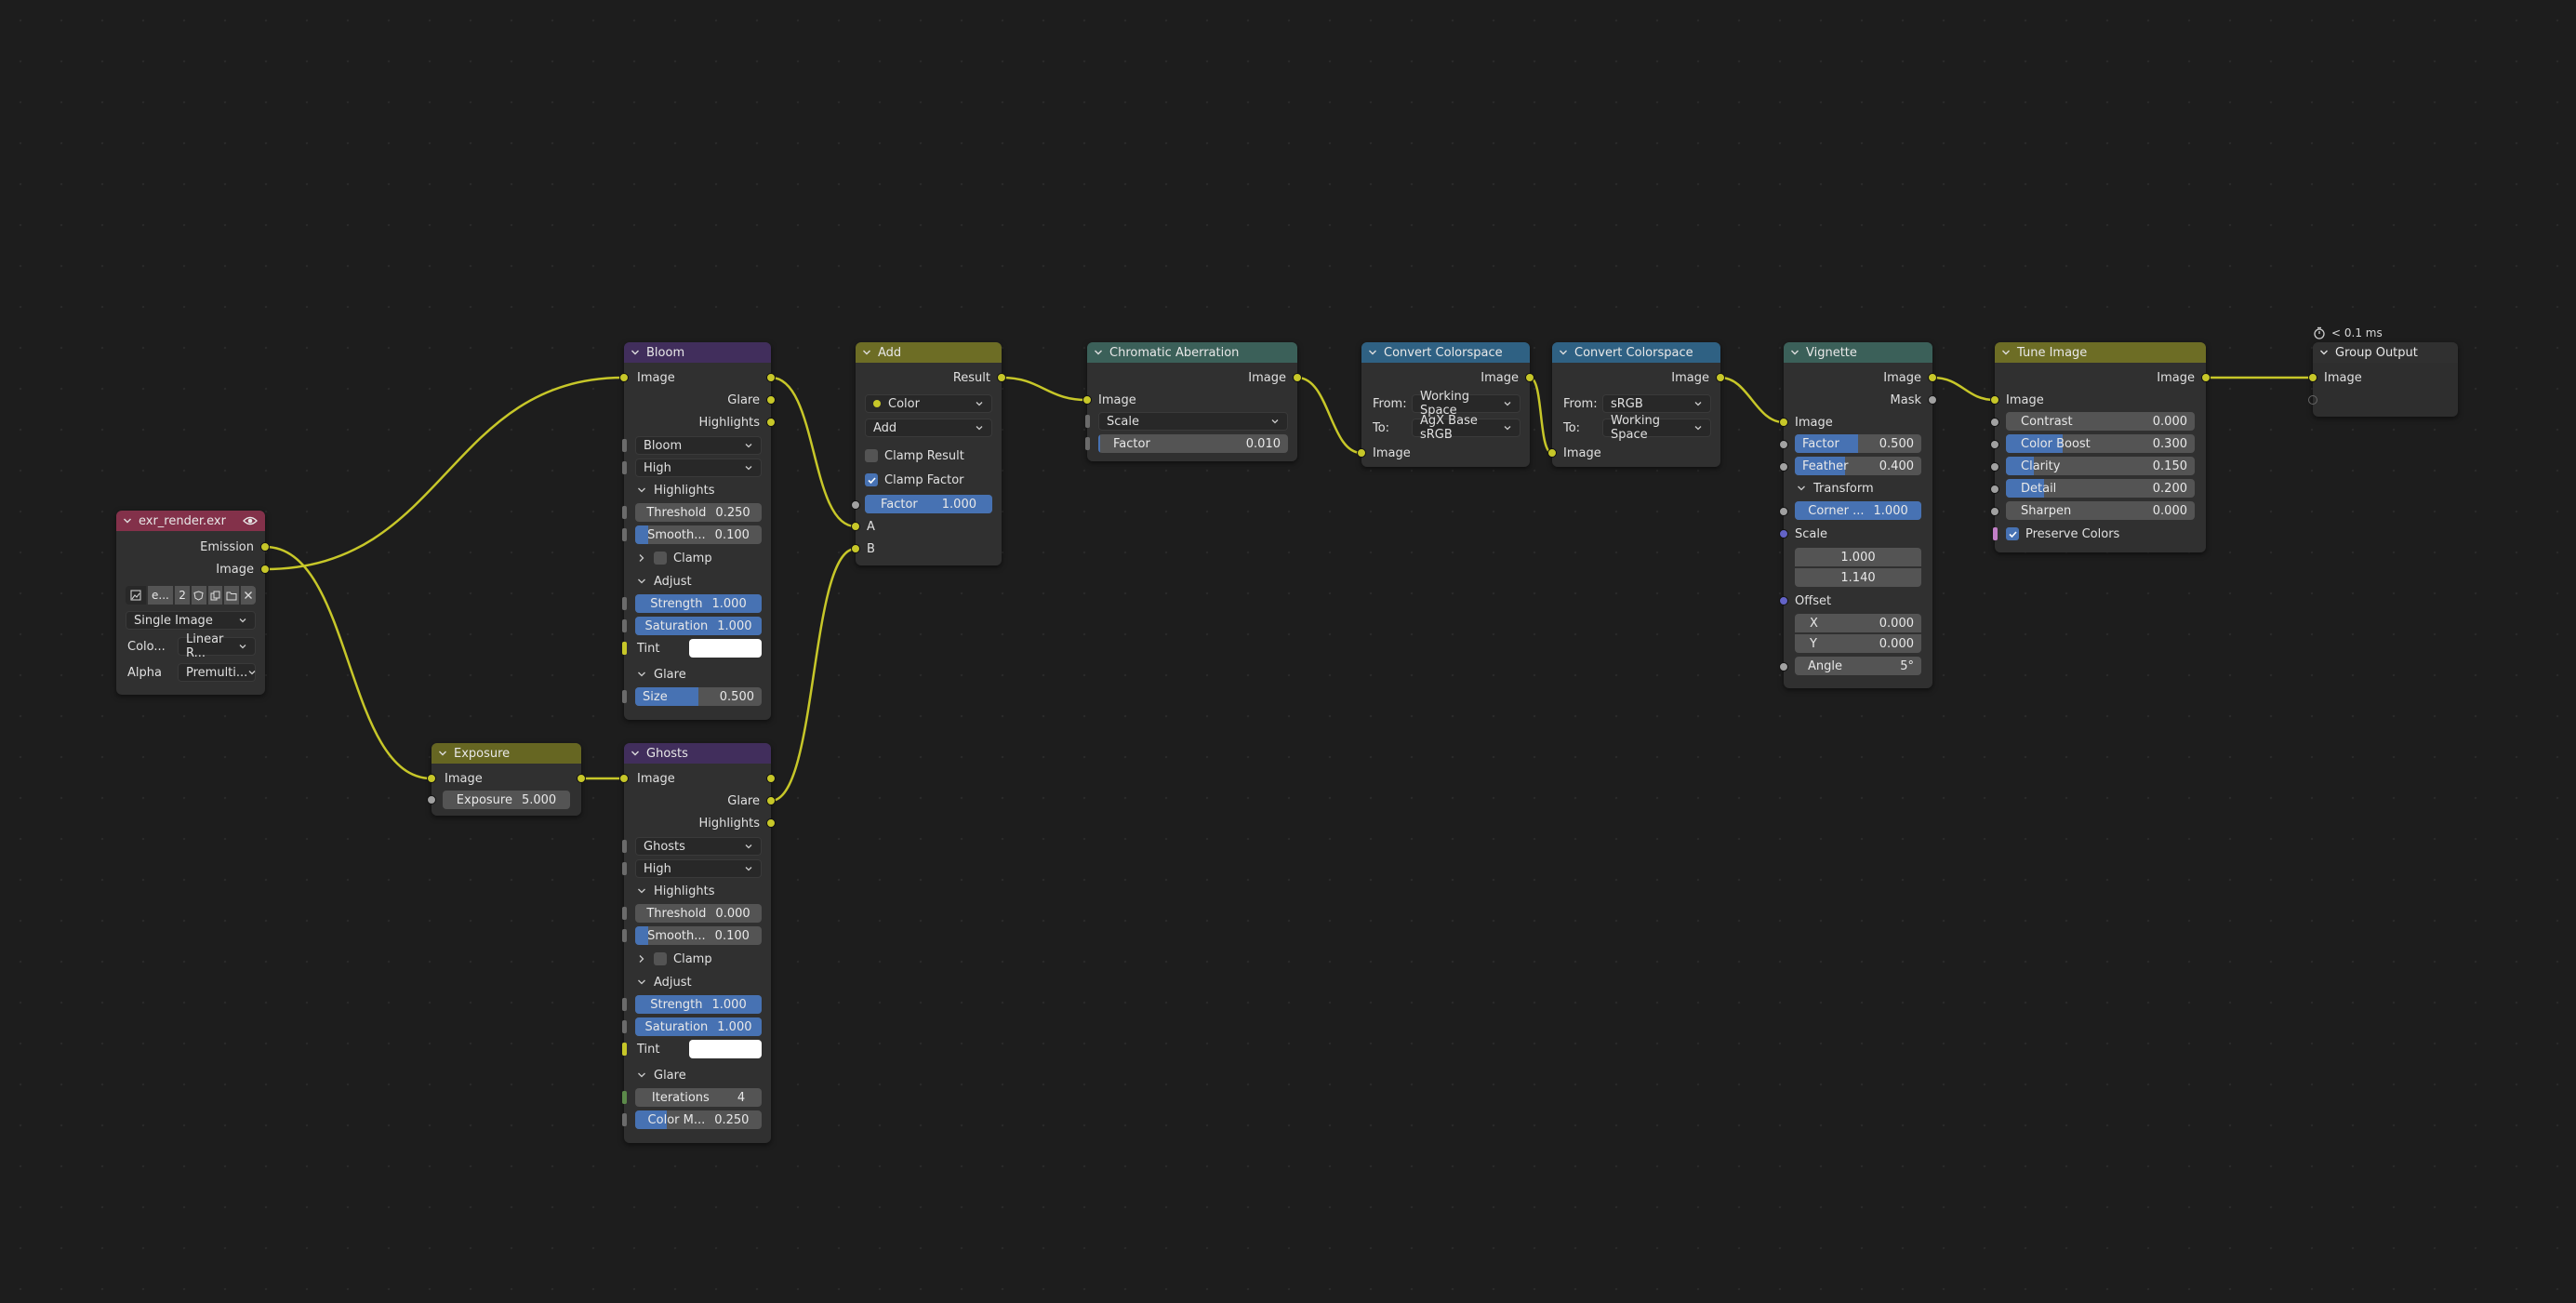 This screenshot has height=1303, width=2576. I want to click on clamp-result-toggle: Clamp Result, so click(914, 455).